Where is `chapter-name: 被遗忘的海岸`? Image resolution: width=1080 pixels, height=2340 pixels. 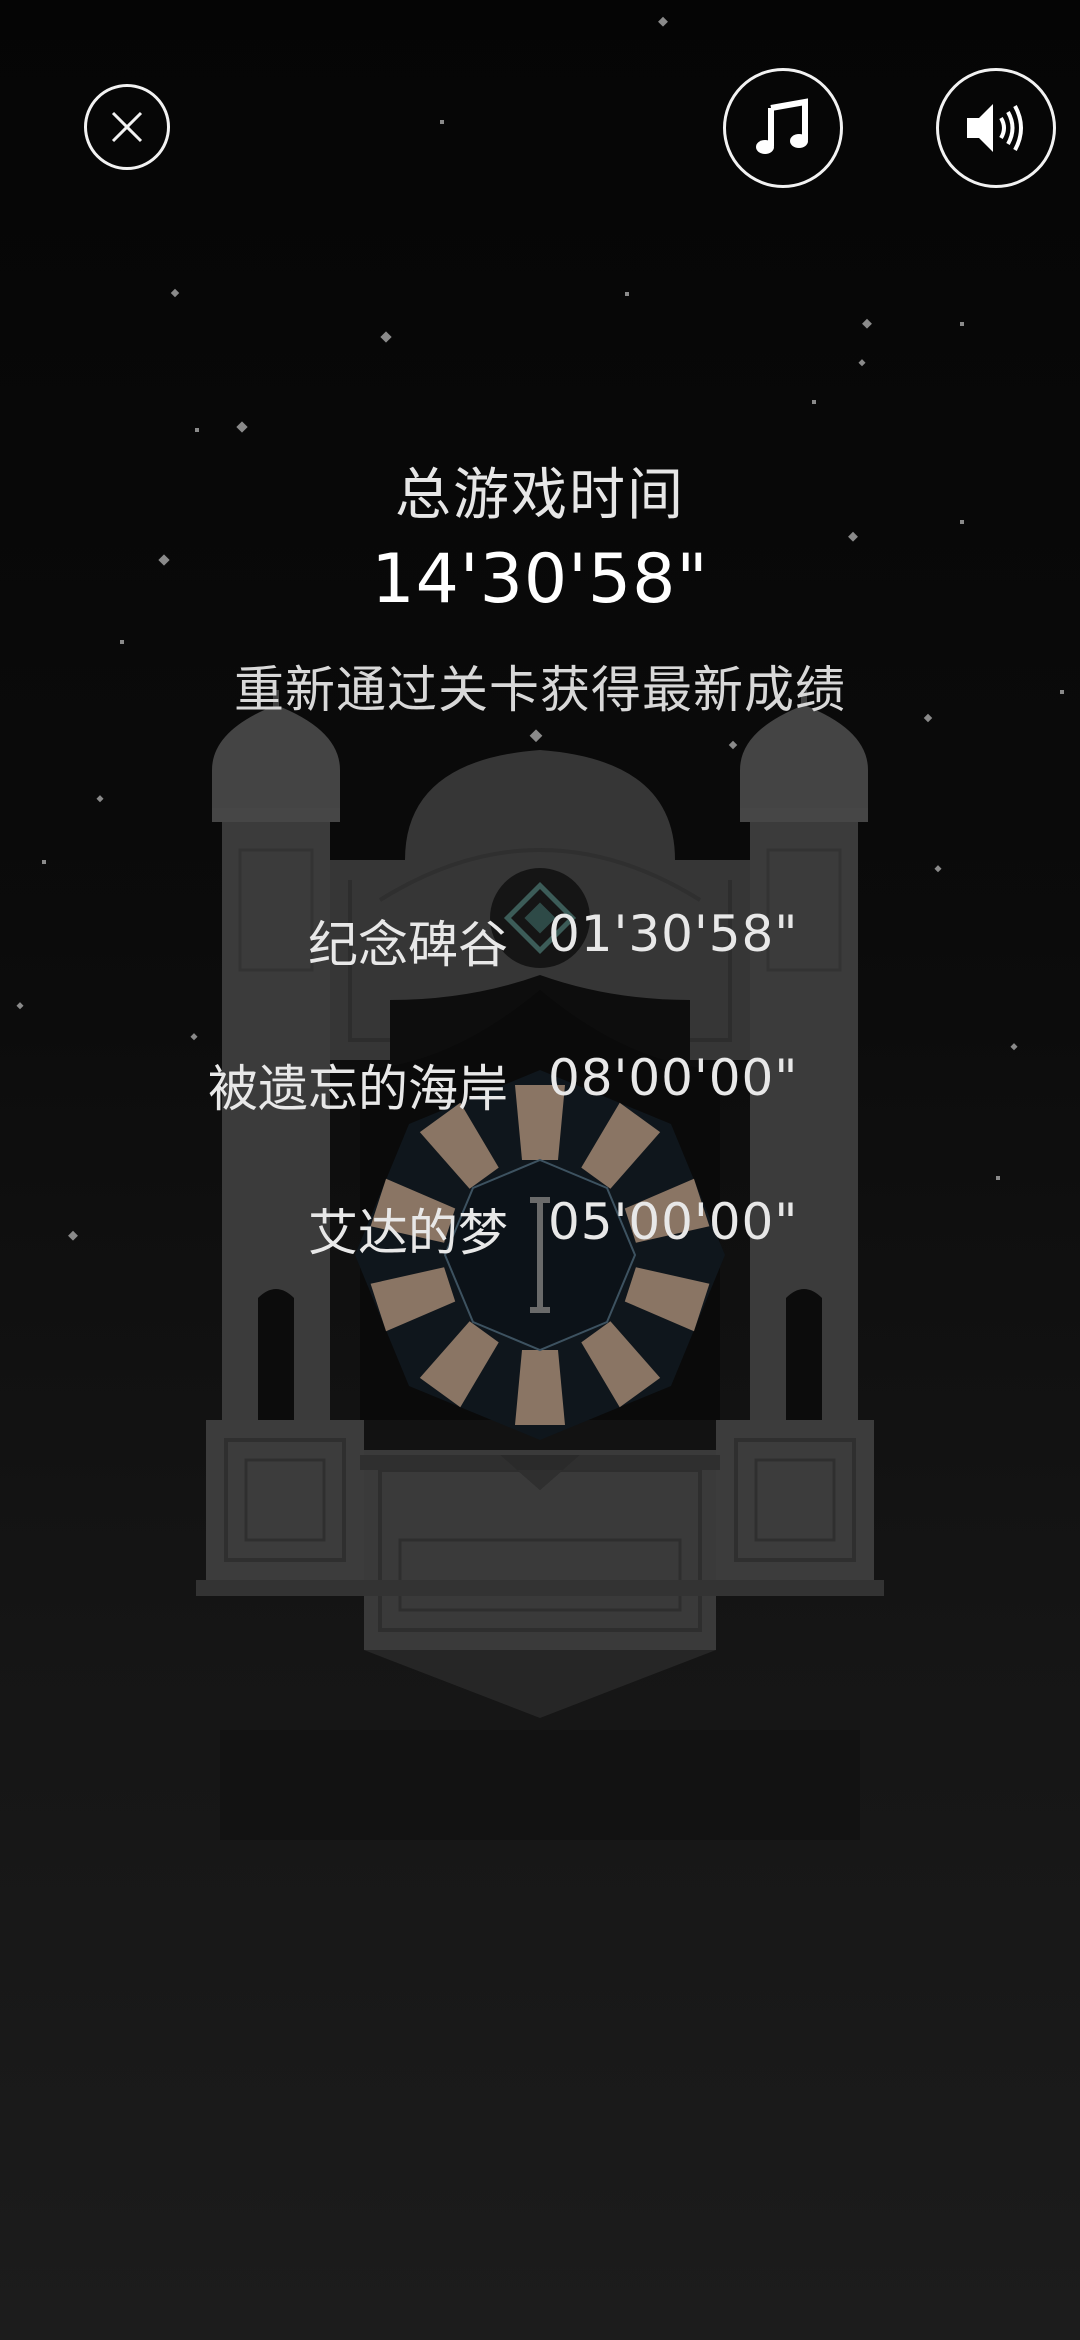
chapter-name: 被遗忘的海岸 is located at coordinates (358, 1089).